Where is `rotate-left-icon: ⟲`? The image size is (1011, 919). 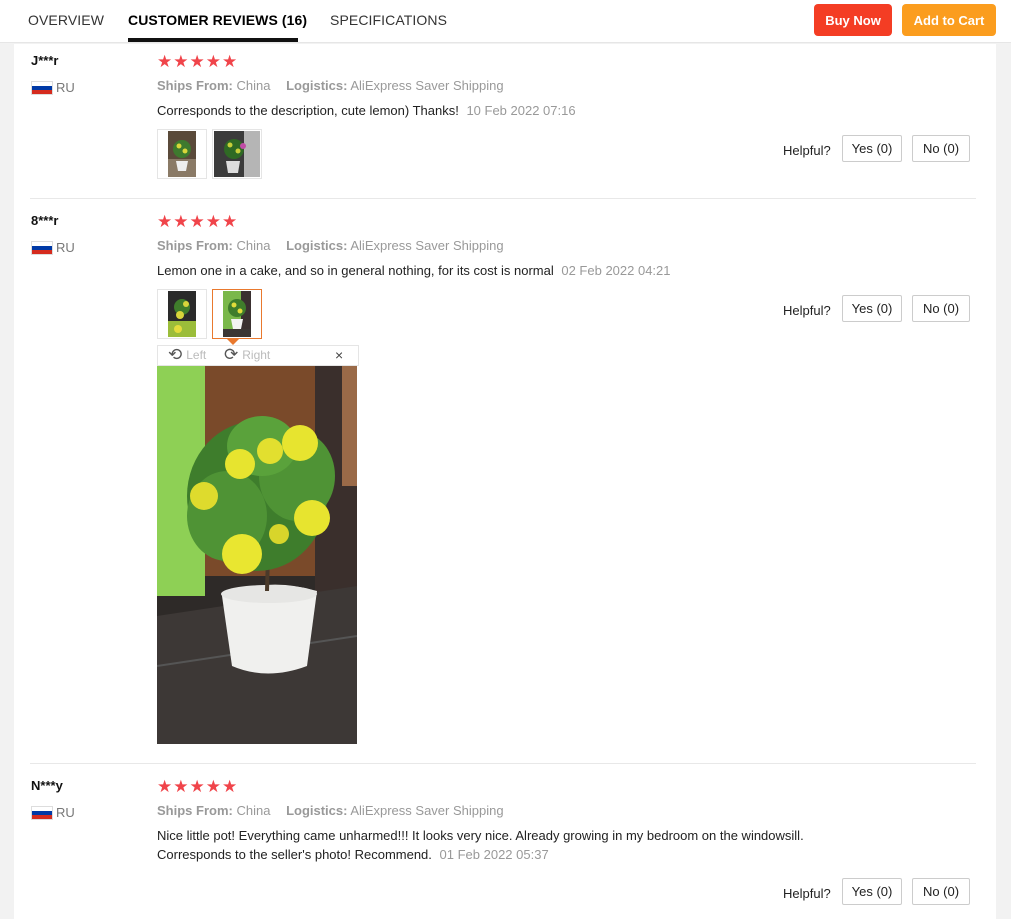 rotate-left-icon: ⟲ is located at coordinates (175, 354).